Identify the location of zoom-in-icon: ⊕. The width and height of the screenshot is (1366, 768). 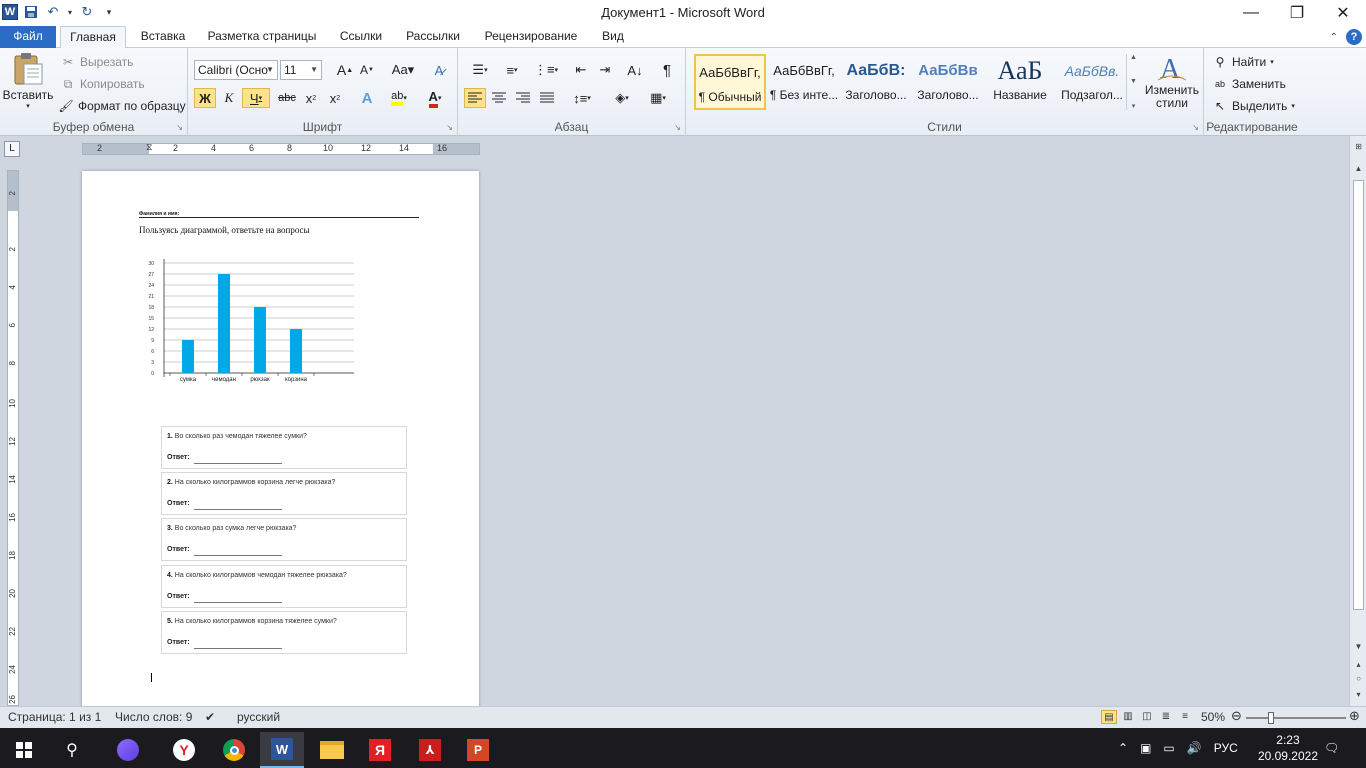
(1354, 716).